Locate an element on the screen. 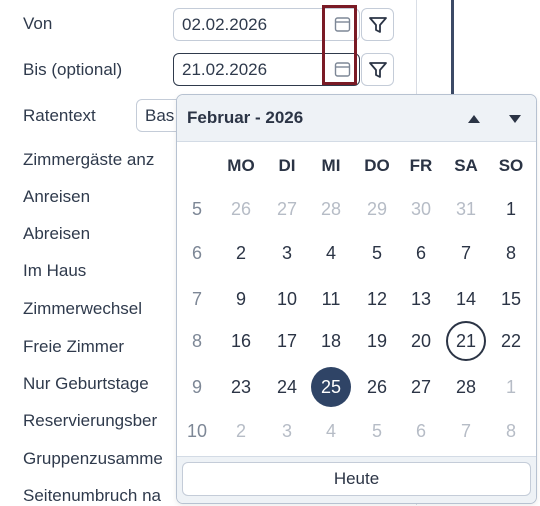  week-number: 7 is located at coordinates (196, 299).